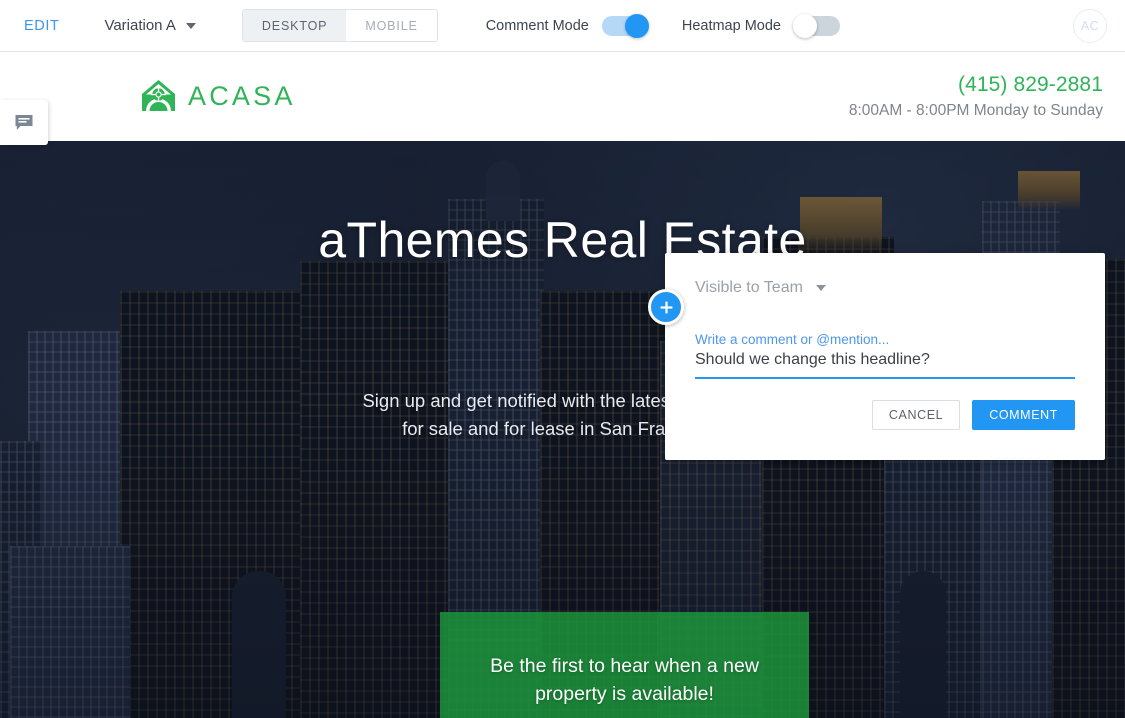 This screenshot has height=718, width=1125. Describe the element at coordinates (749, 287) in the screenshot. I see `visibility-dropdown-label: Visible to Team` at that location.